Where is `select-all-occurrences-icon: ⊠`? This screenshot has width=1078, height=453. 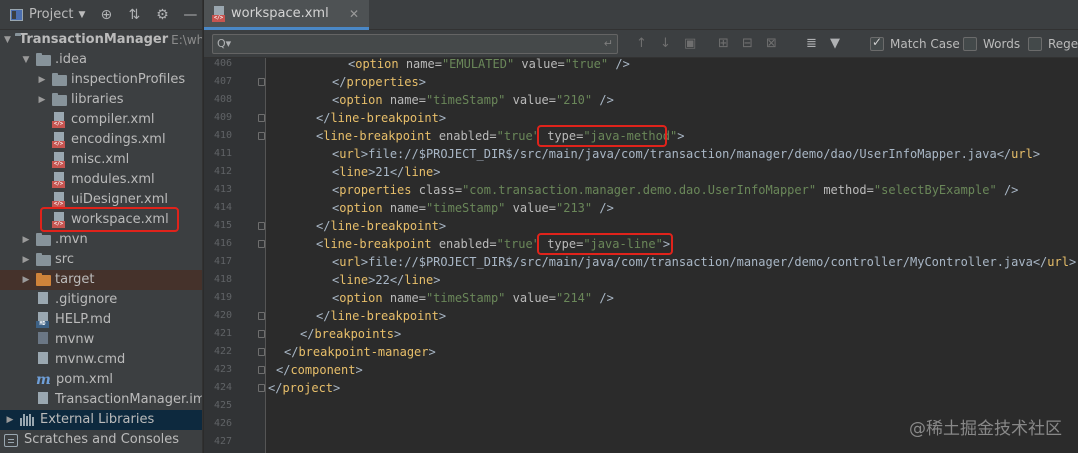
select-all-occurrences-icon: ⊠ is located at coordinates (771, 43).